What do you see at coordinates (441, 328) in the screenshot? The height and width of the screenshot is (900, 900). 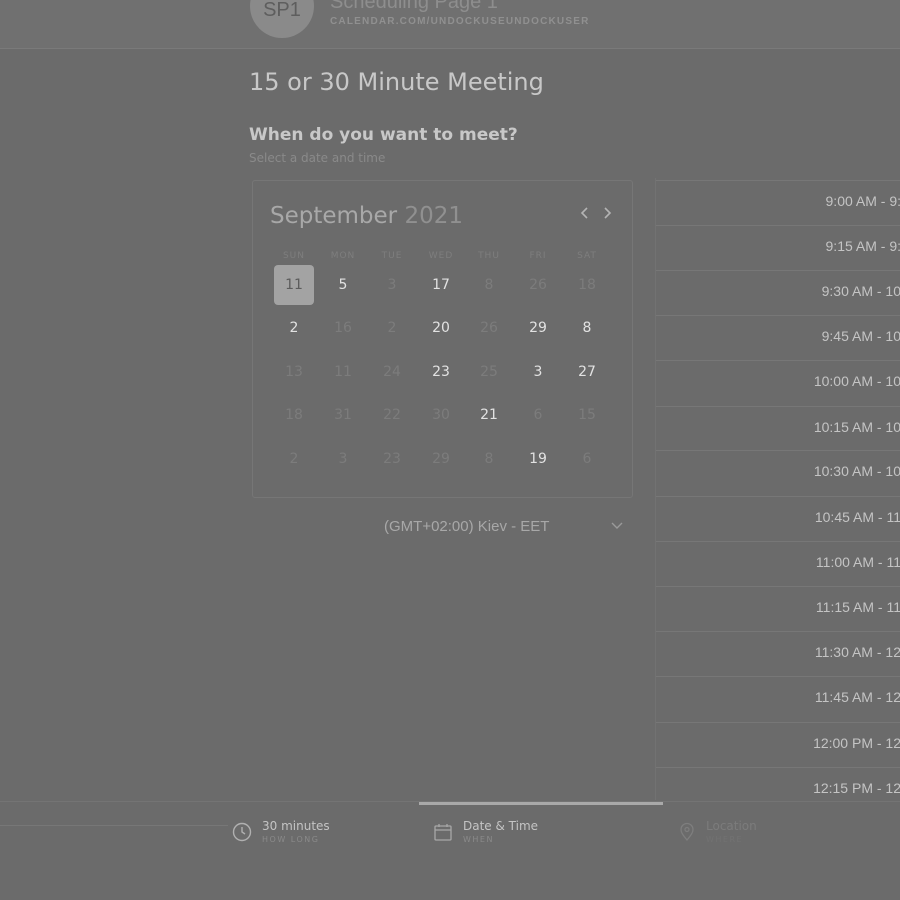 I see `calendar-day: 20` at bounding box center [441, 328].